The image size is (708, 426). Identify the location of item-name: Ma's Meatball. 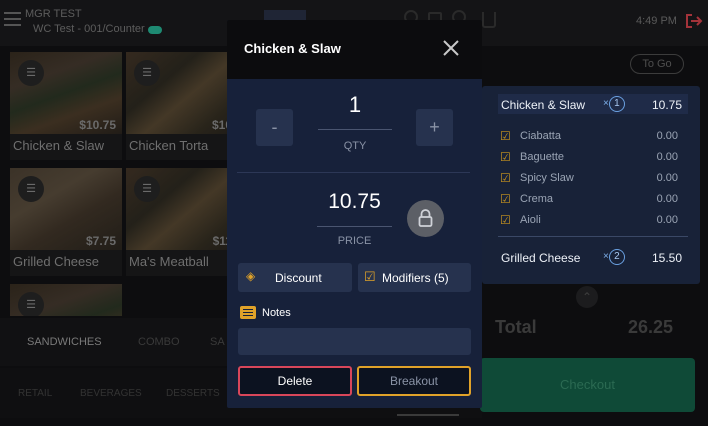
(169, 261).